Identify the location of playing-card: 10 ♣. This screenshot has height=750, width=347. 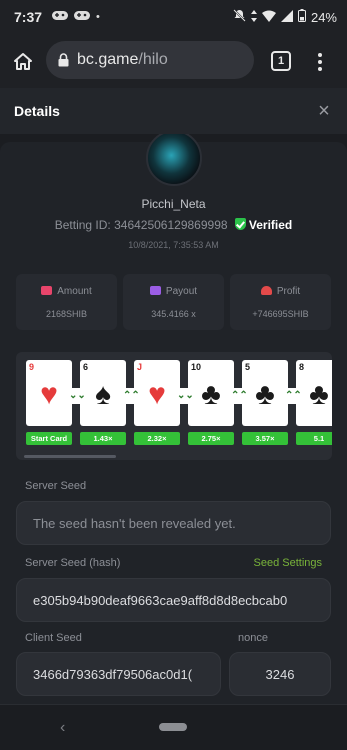
(211, 393).